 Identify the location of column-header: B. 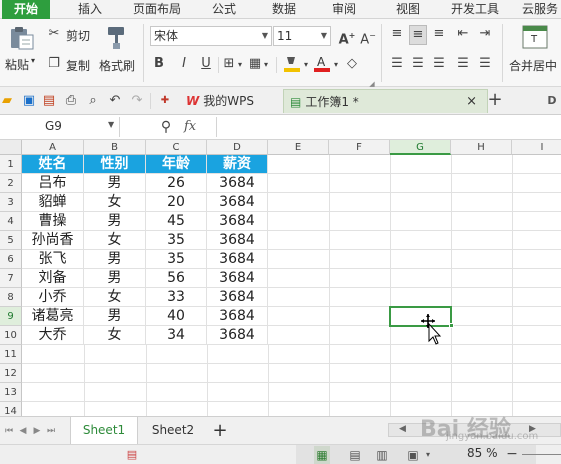
(115, 147).